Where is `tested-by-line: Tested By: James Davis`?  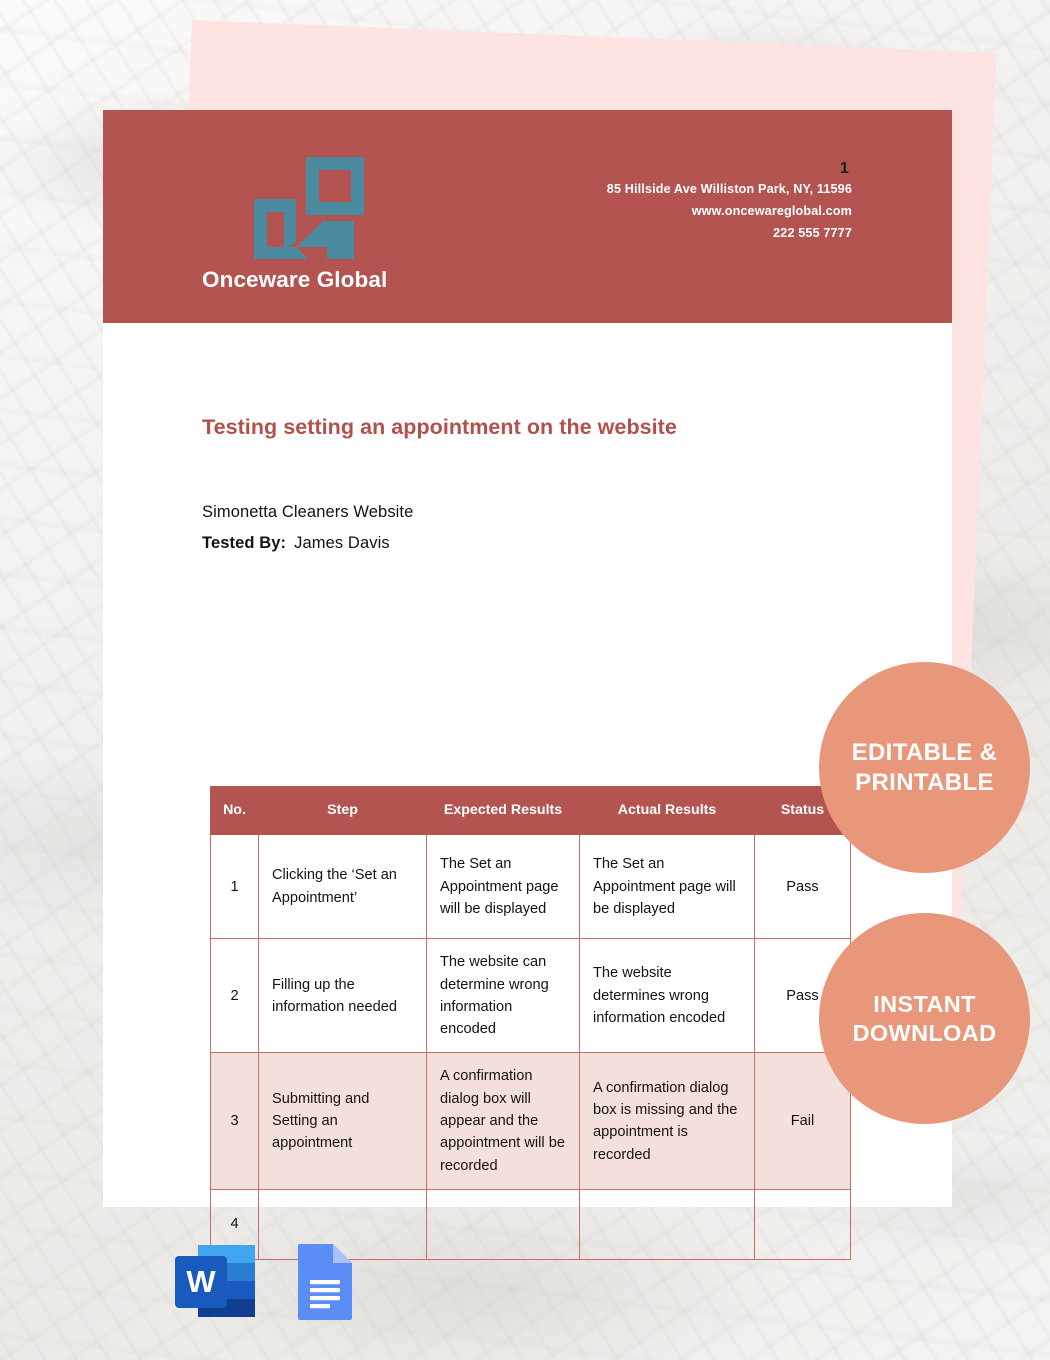 tested-by-line: Tested By: James Davis is located at coordinates (296, 543).